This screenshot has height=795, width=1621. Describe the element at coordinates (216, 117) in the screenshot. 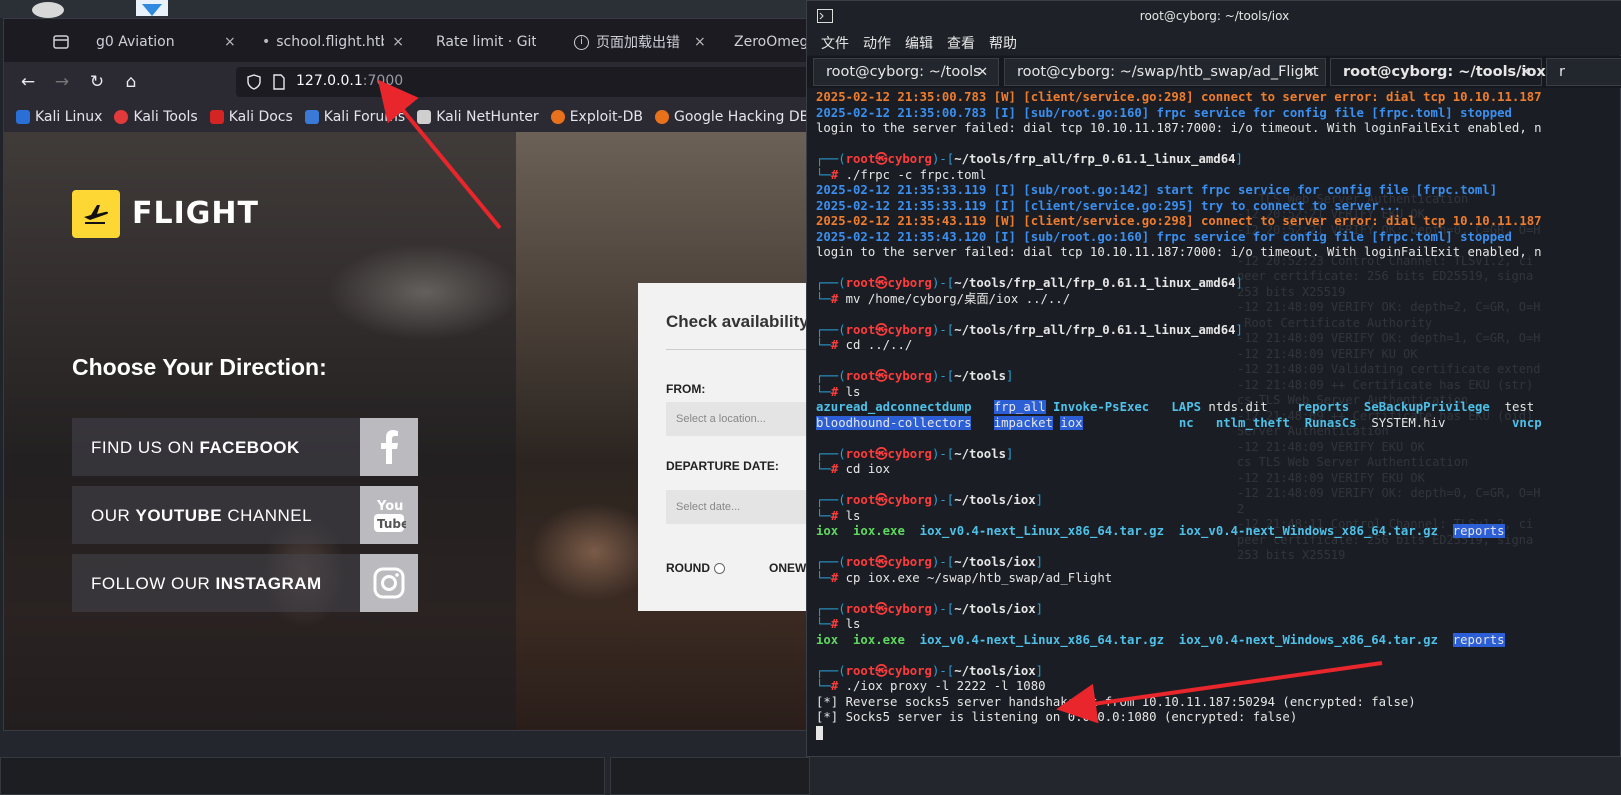

I see `kali-docs-icon` at that location.